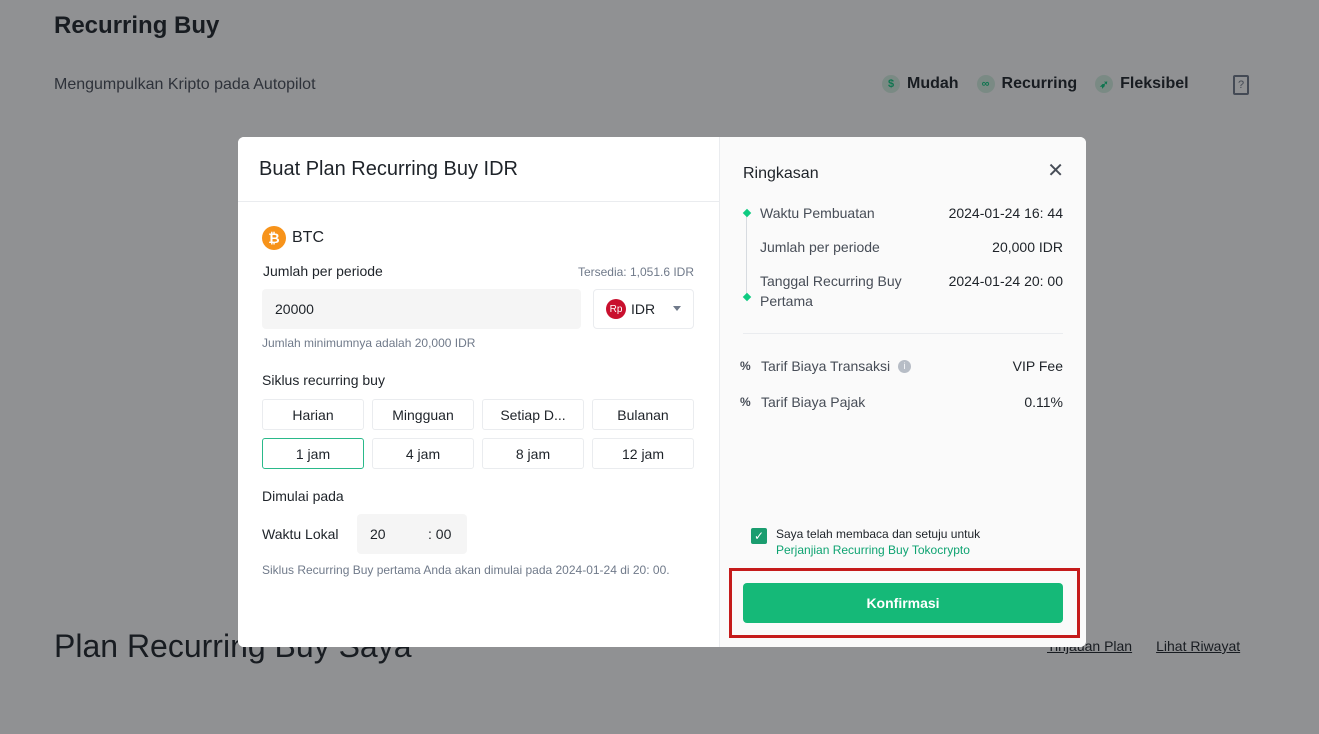 This screenshot has width=1319, height=734. What do you see at coordinates (635, 272) in the screenshot?
I see `available-balance: Tersedia: 1,051.6 IDR` at bounding box center [635, 272].